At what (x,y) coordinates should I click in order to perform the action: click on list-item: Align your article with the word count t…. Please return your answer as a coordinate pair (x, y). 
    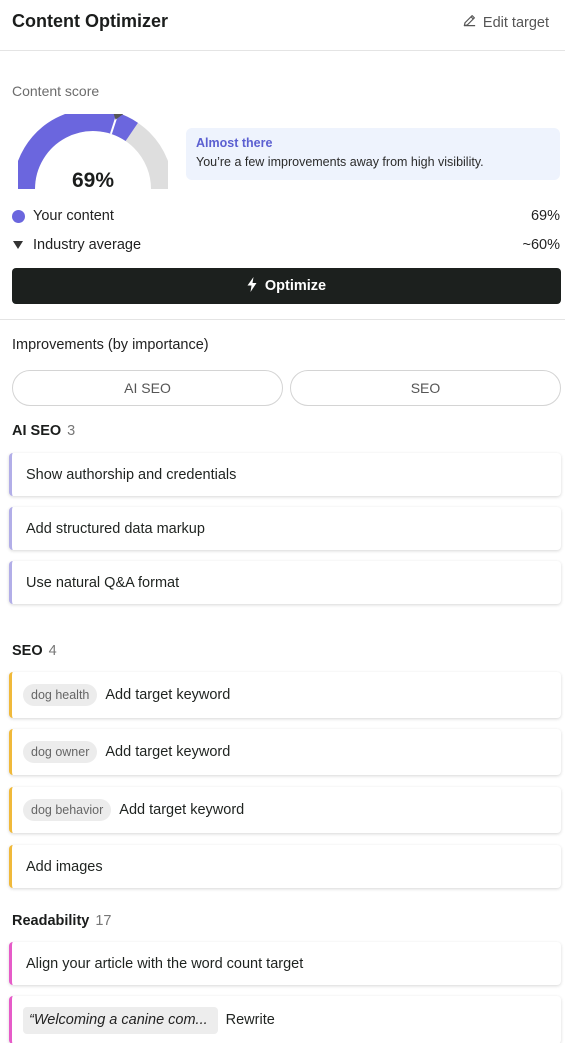
    Looking at the image, I should click on (285, 963).